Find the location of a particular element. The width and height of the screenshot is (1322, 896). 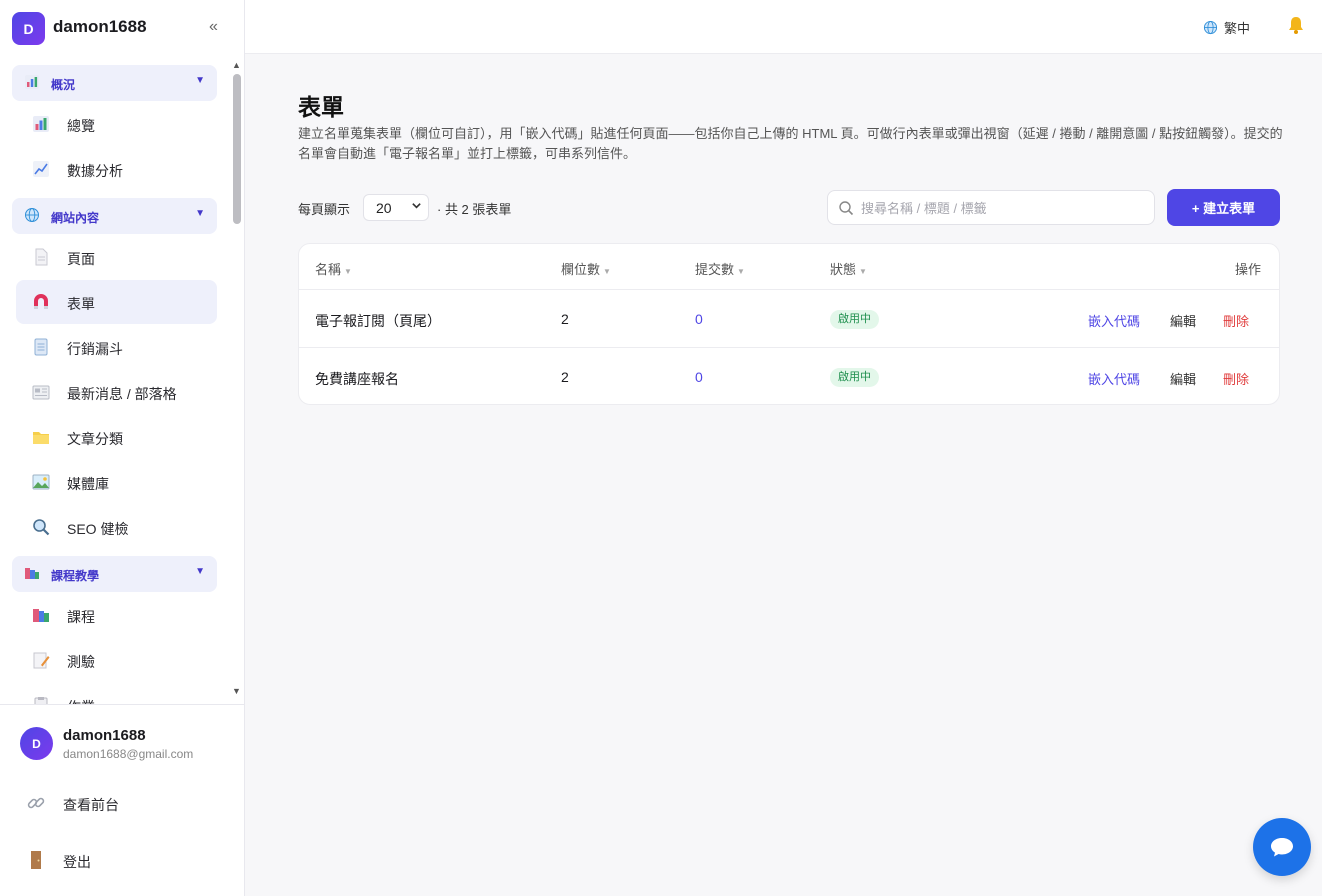

sidebar-item-forms: 表單 is located at coordinates (116, 302).